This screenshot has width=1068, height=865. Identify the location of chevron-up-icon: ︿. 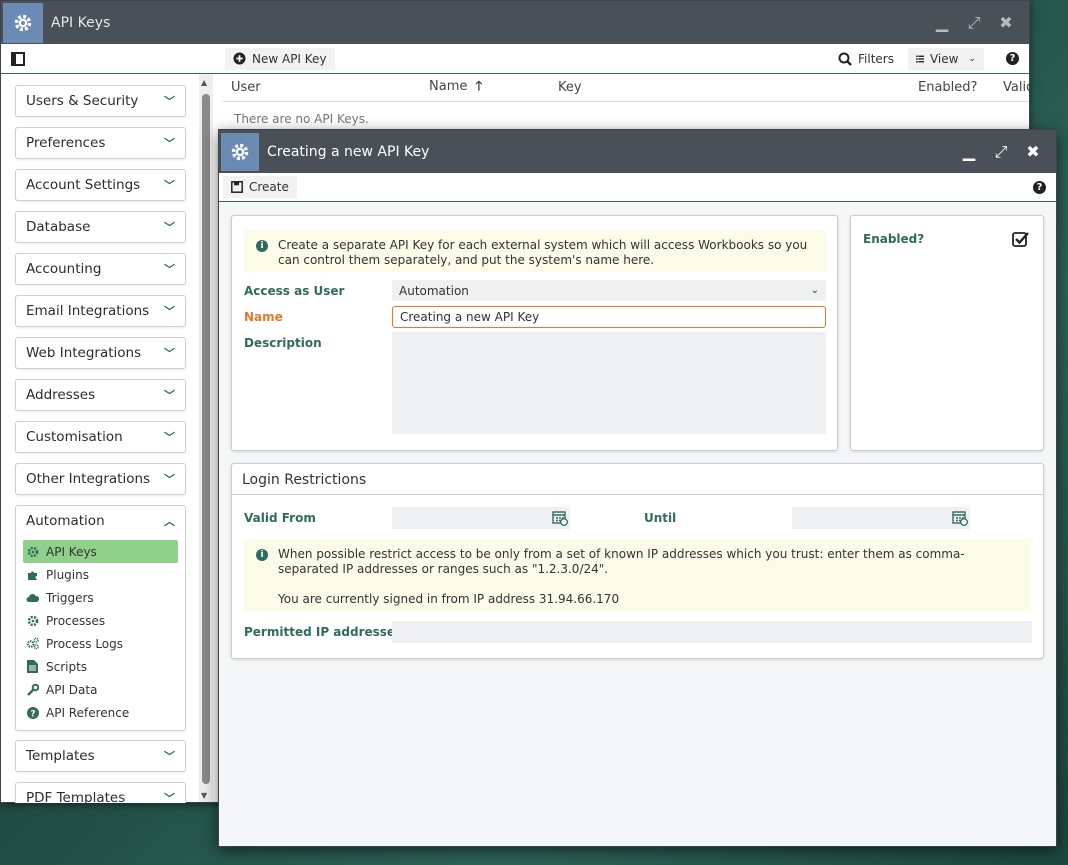
(169, 521).